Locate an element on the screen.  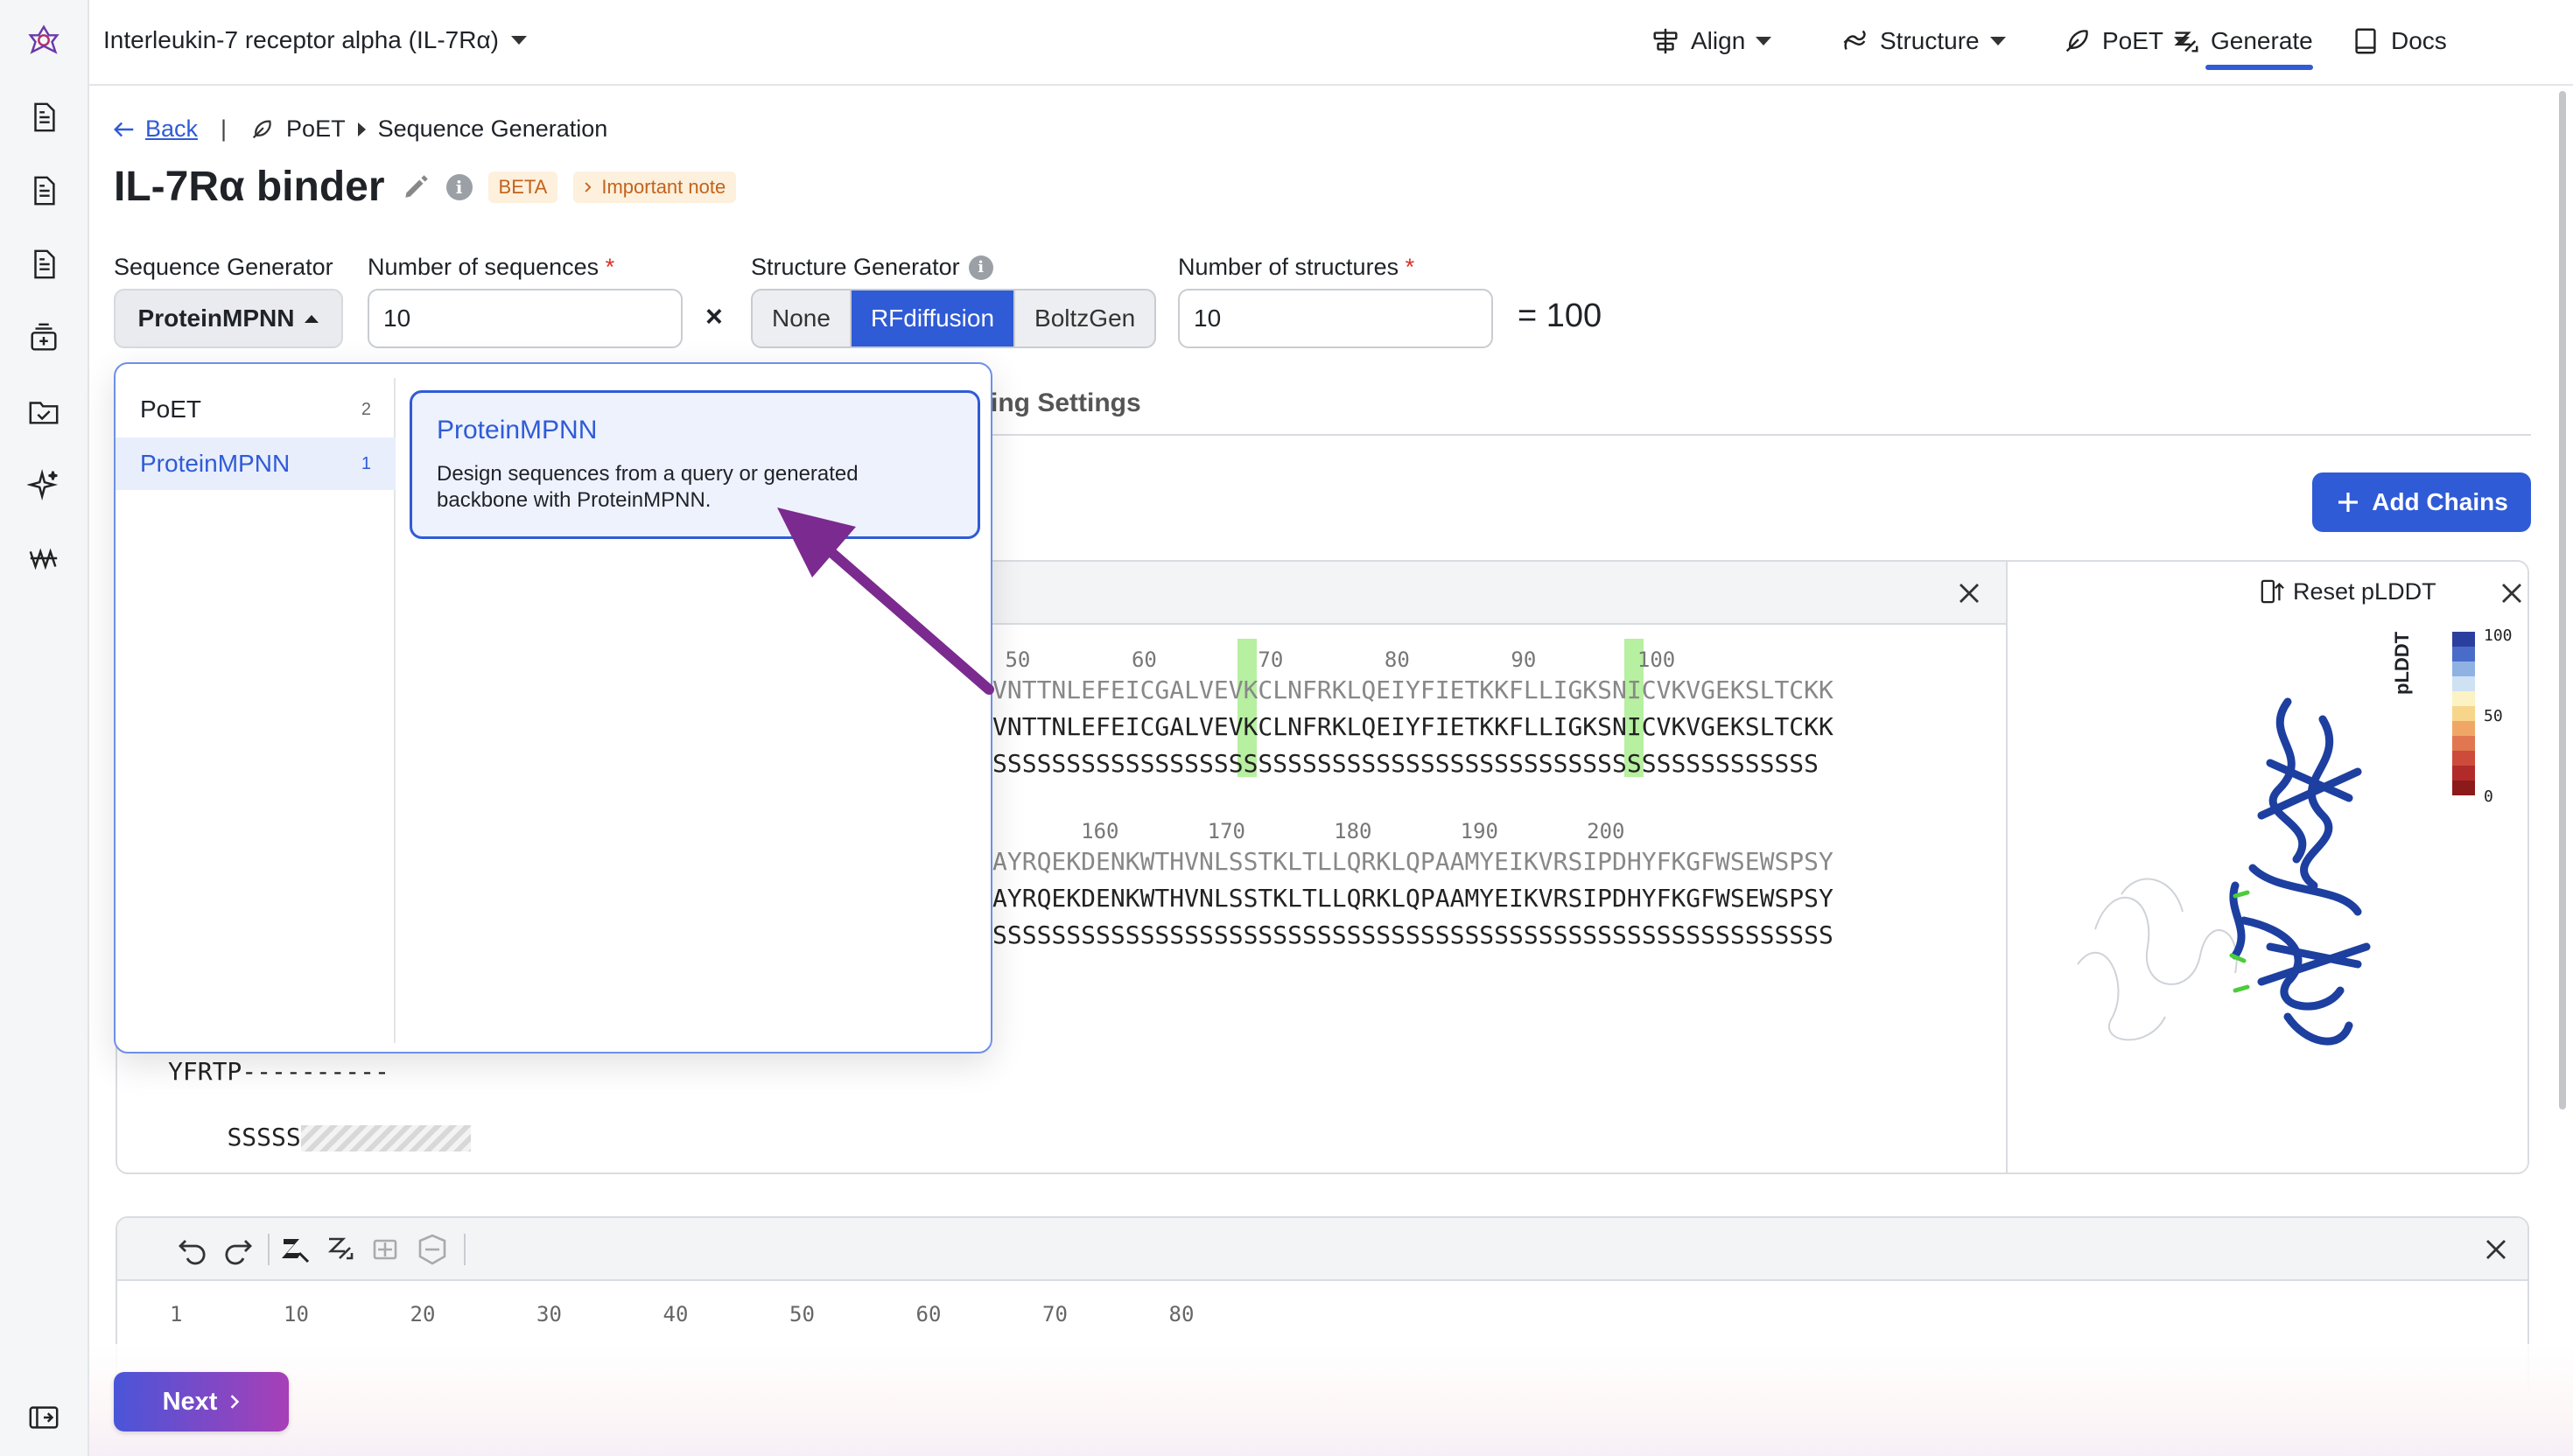
structure-row-text: SSSSS is located at coordinates (264, 1137).